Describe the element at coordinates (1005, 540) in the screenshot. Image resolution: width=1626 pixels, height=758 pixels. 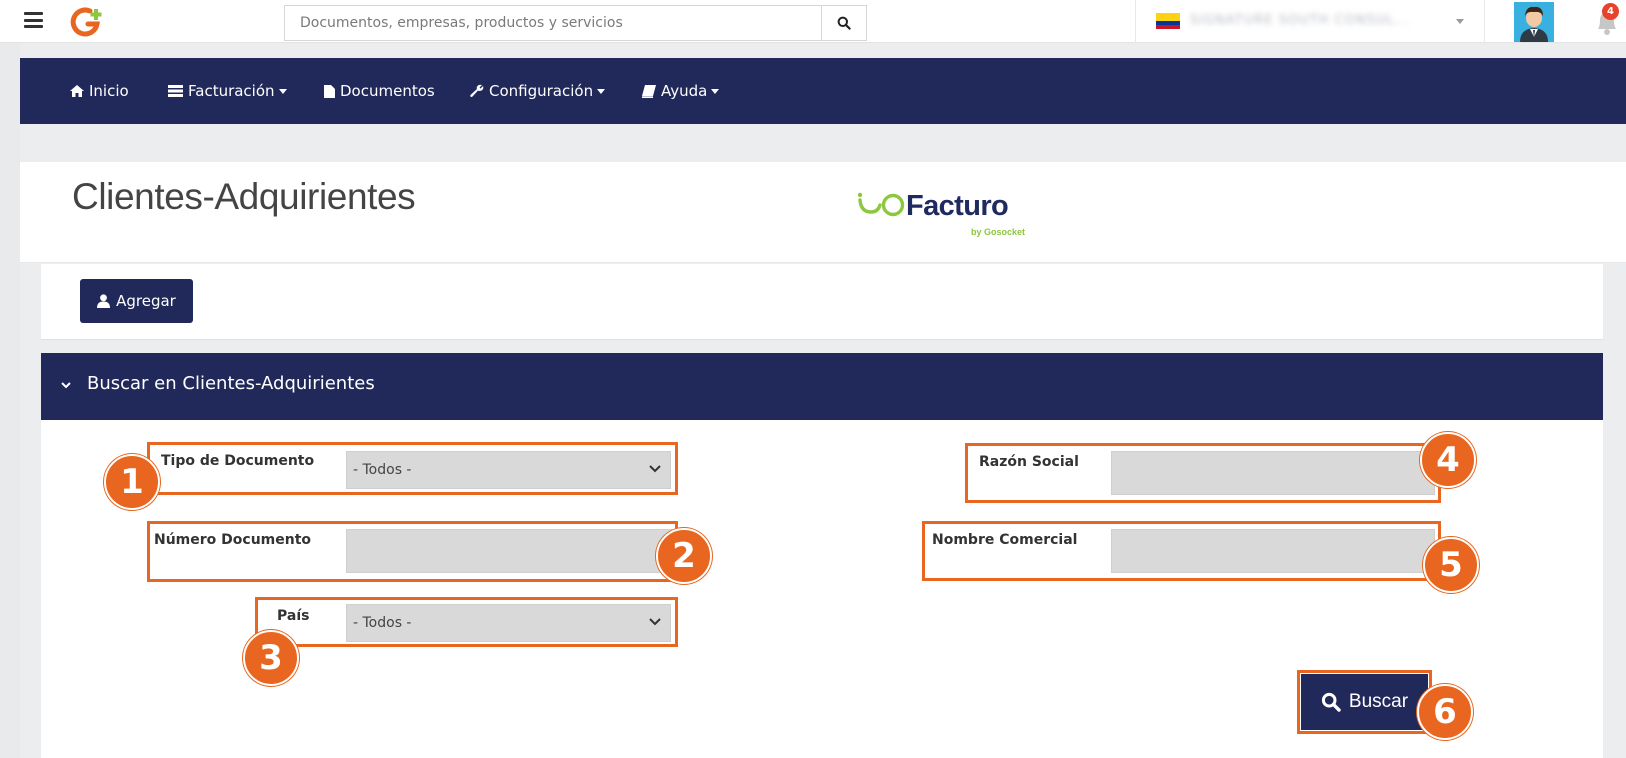
I see `nombre-comercial-label: Nombre Comercial` at that location.